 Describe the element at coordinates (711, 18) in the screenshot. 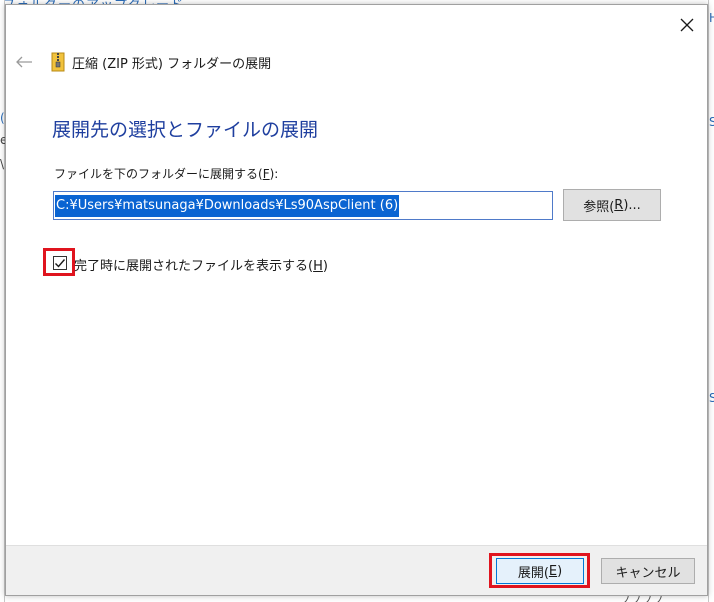

I see `background-glyph: H` at that location.